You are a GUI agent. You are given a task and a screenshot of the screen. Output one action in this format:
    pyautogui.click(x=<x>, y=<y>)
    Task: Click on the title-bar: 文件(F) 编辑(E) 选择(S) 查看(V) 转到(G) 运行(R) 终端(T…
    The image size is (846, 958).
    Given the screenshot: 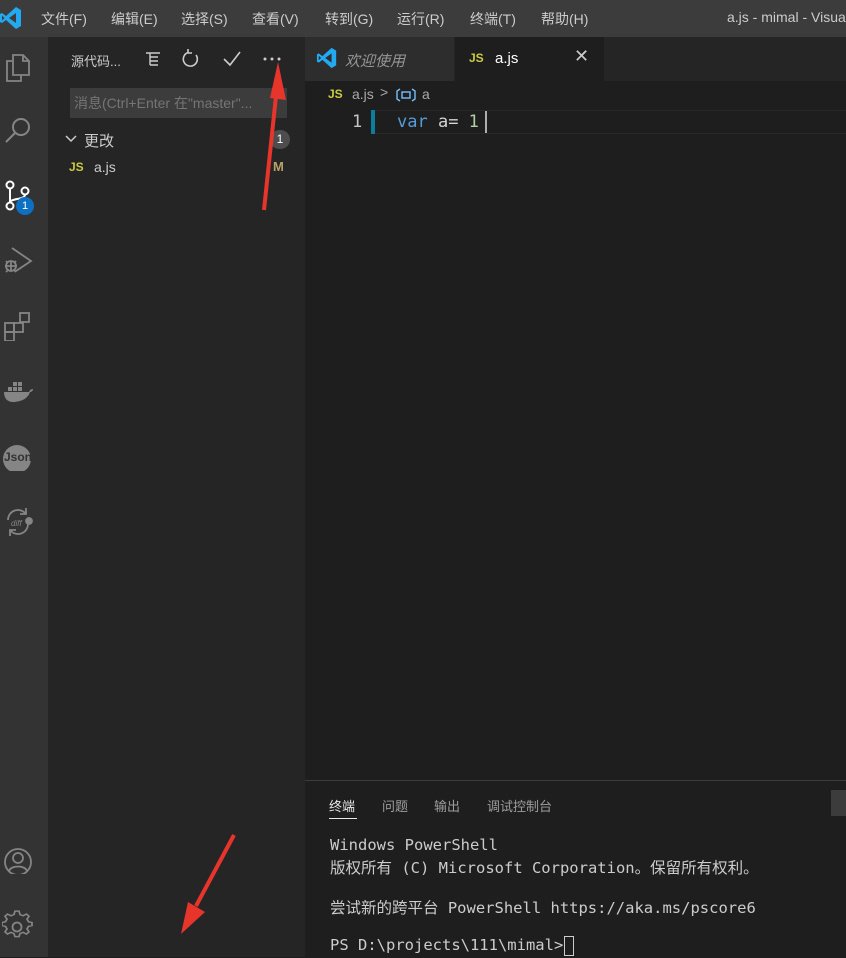 What is the action you would take?
    pyautogui.click(x=423, y=18)
    